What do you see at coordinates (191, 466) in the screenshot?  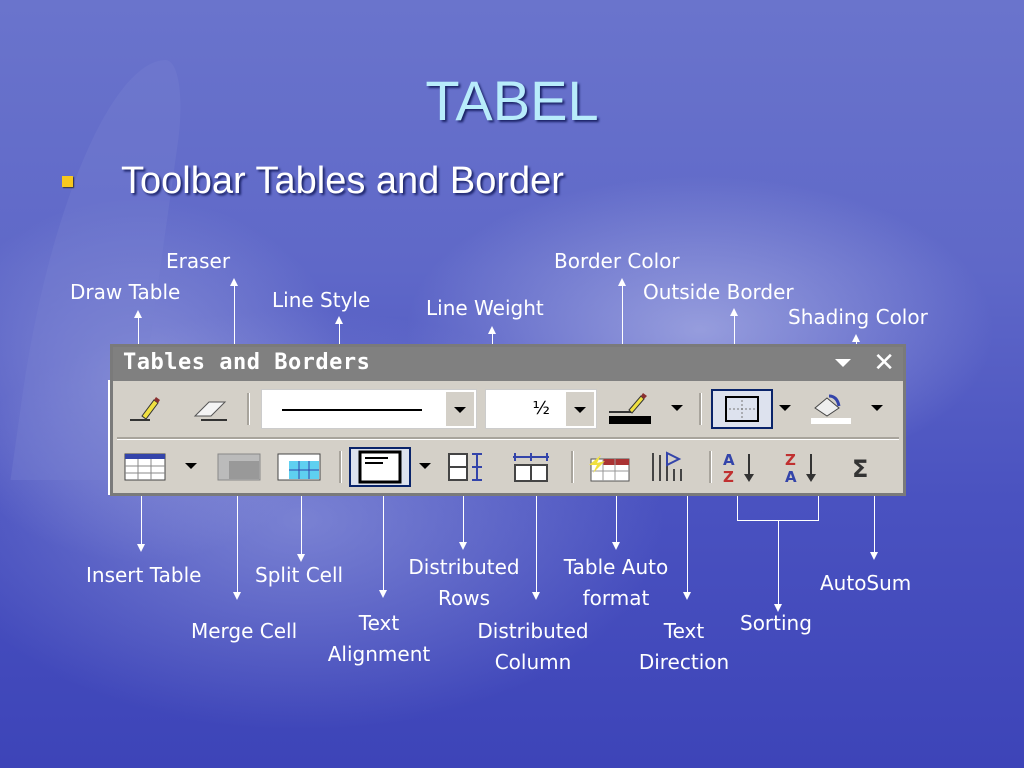 I see `insert-table-dropdown-arrow` at bounding box center [191, 466].